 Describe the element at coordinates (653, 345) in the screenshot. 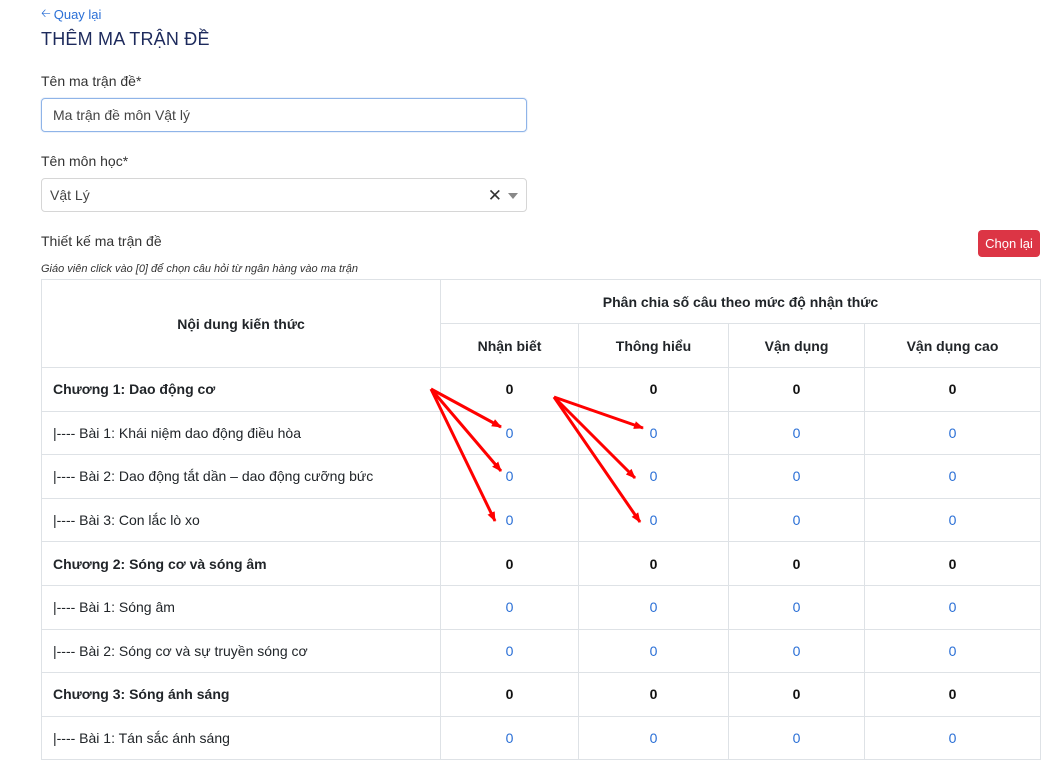

I see `level-header-understand: Thông hiểu` at that location.